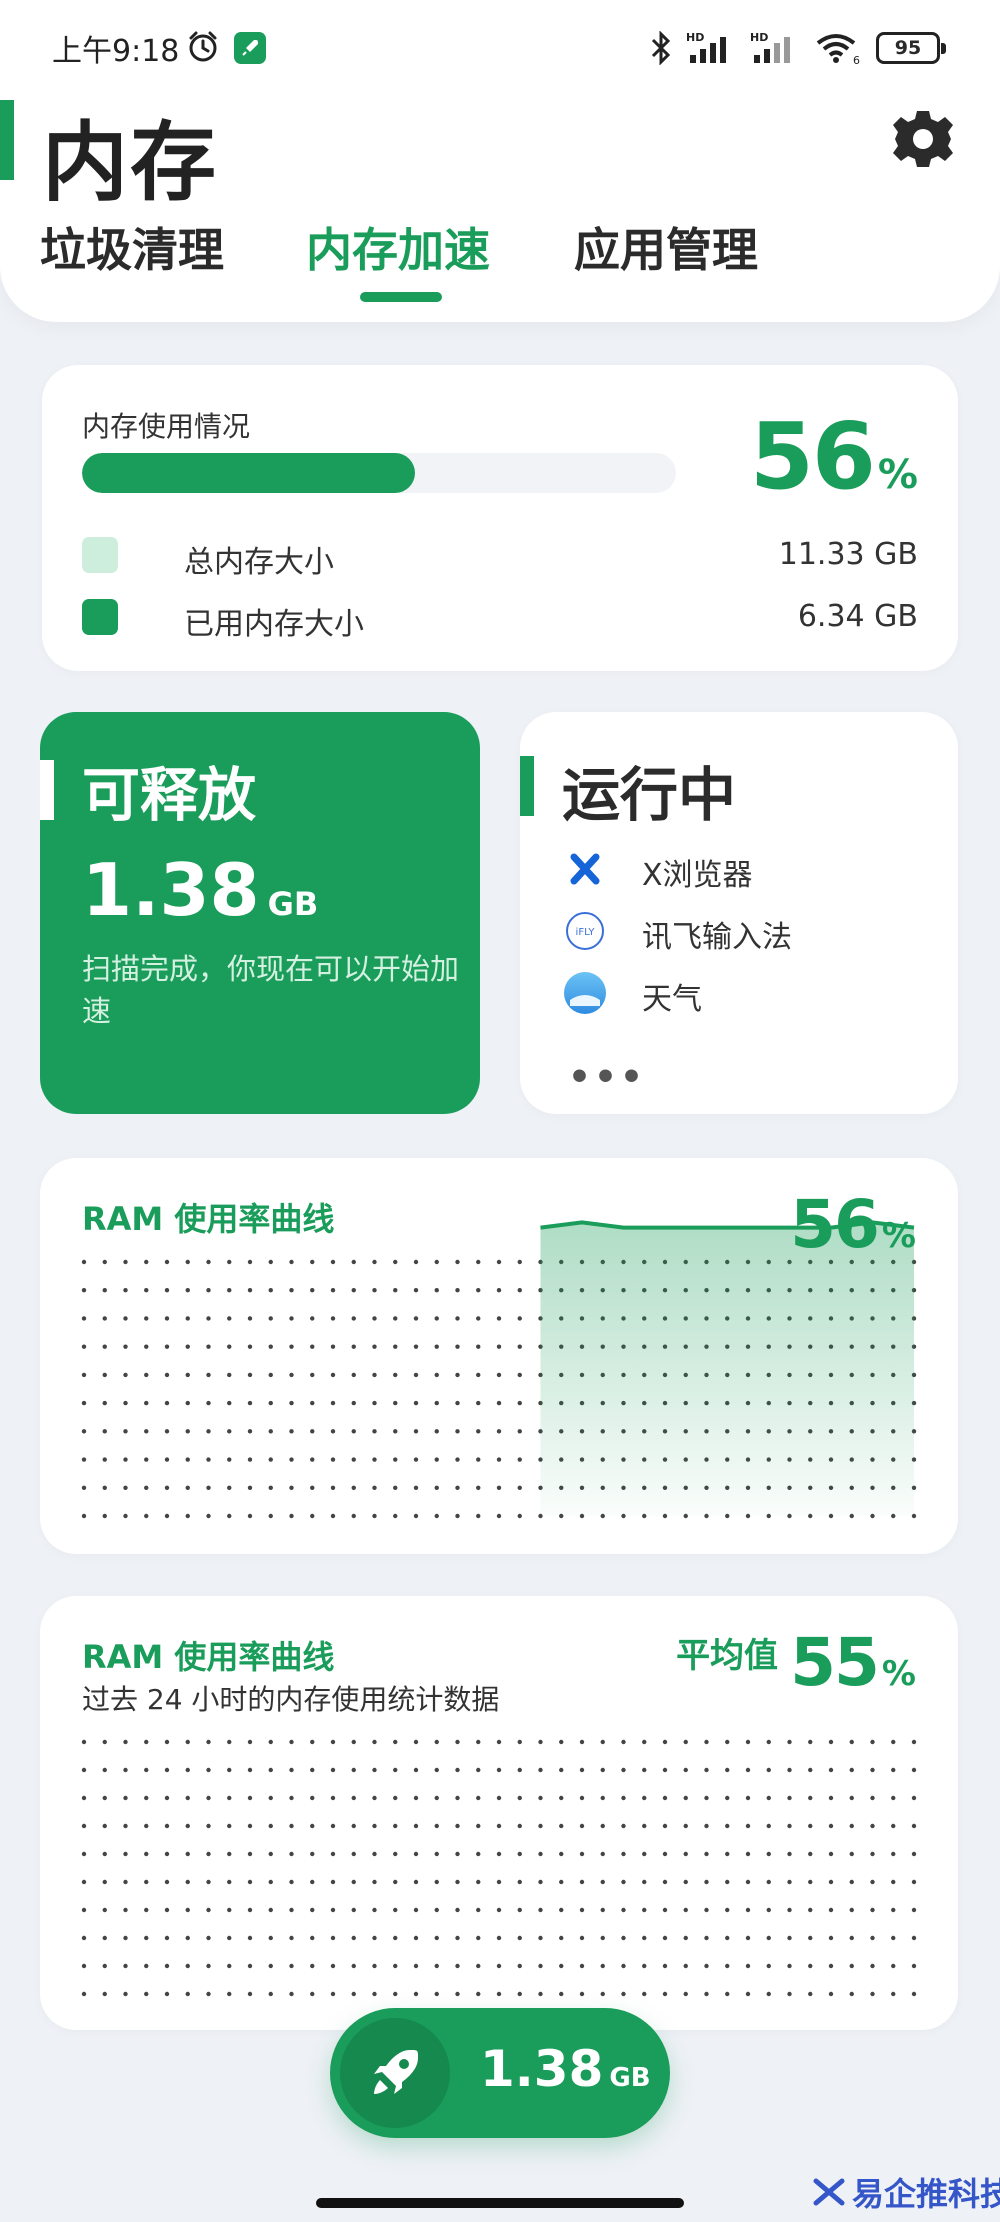  I want to click on usage-percent: 56%, so click(834, 456).